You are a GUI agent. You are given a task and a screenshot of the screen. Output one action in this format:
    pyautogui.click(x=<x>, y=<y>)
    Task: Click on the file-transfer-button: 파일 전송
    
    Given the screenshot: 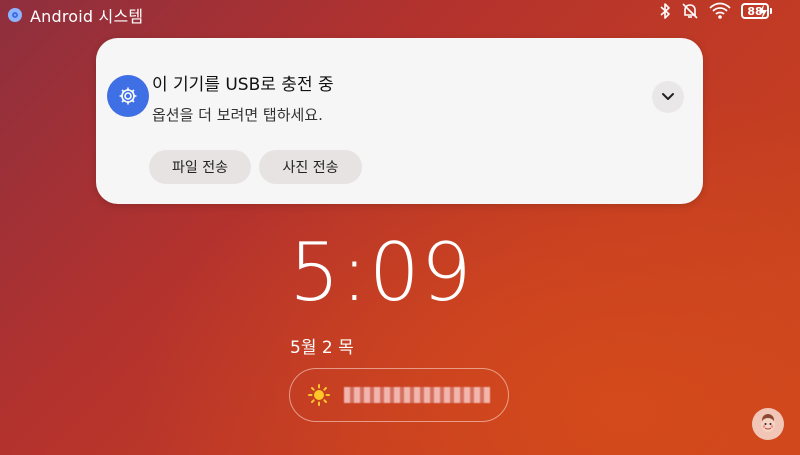 What is the action you would take?
    pyautogui.click(x=200, y=167)
    